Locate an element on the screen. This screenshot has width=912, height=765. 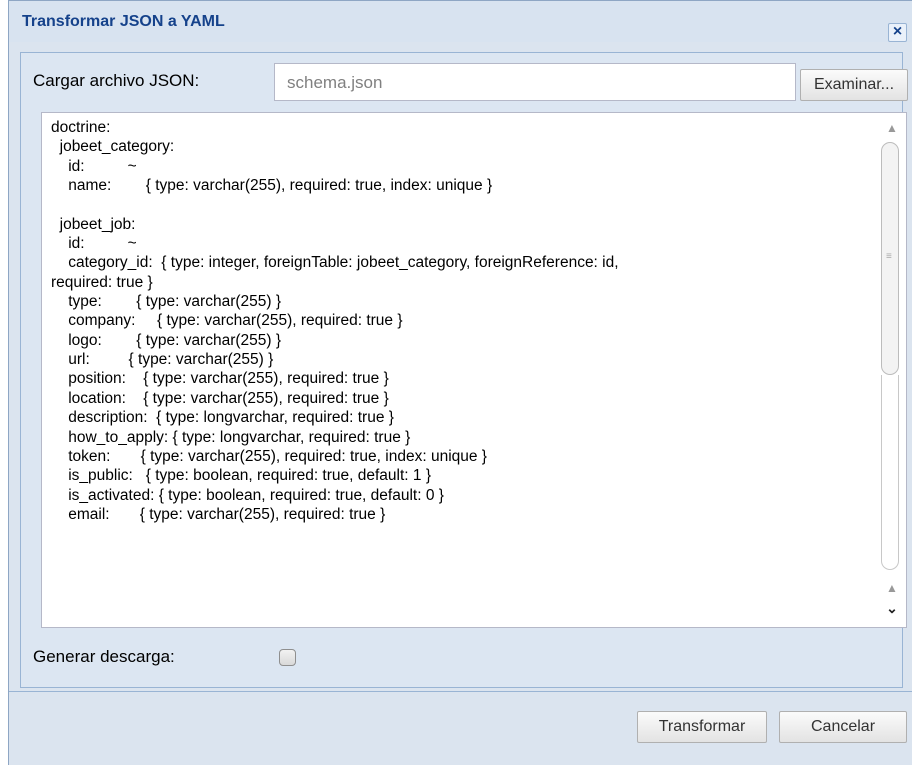
file-path-input: schema.json is located at coordinates (535, 82).